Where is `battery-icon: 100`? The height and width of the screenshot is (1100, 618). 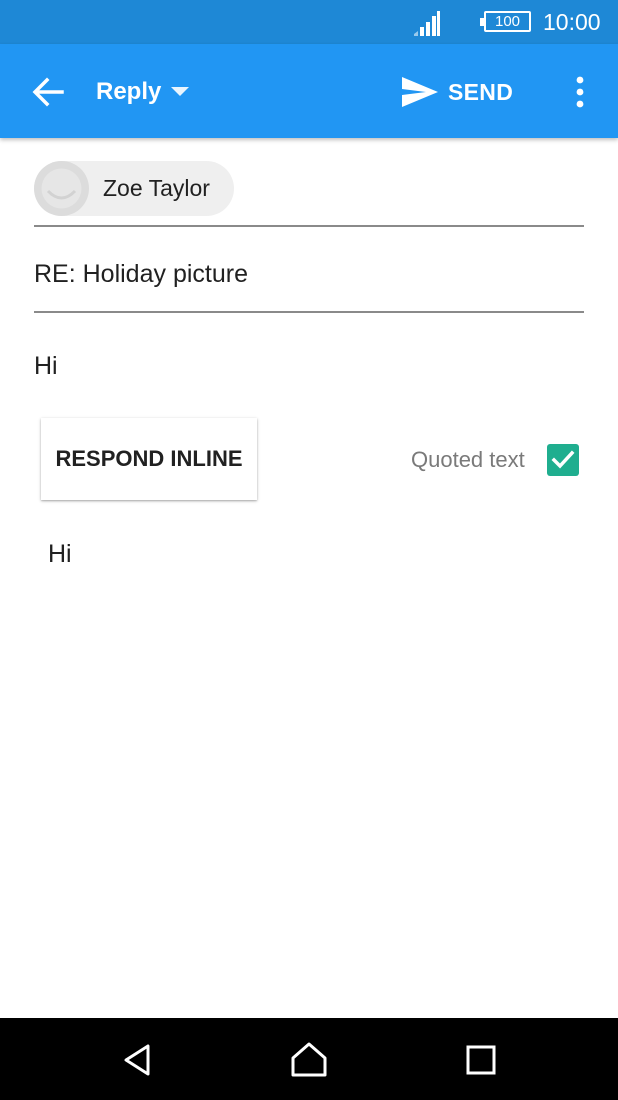 battery-icon: 100 is located at coordinates (505, 21).